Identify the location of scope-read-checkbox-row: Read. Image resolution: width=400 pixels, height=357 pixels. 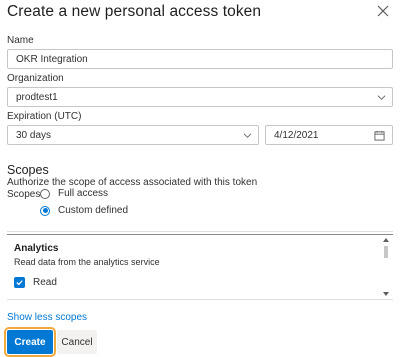
(35, 282).